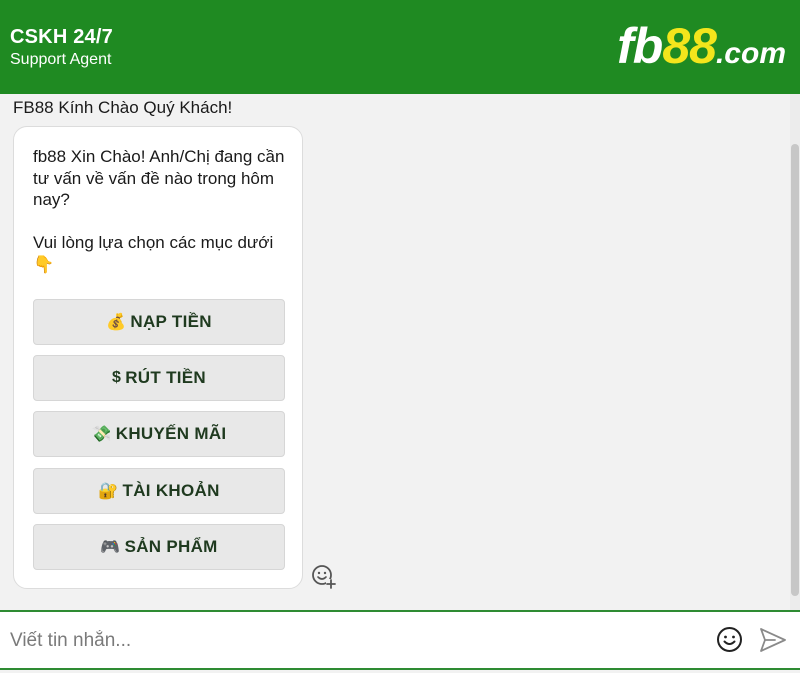 Image resolution: width=800 pixels, height=673 pixels. I want to click on tai-khoan-label: TÀI KHOẢN, so click(171, 490).